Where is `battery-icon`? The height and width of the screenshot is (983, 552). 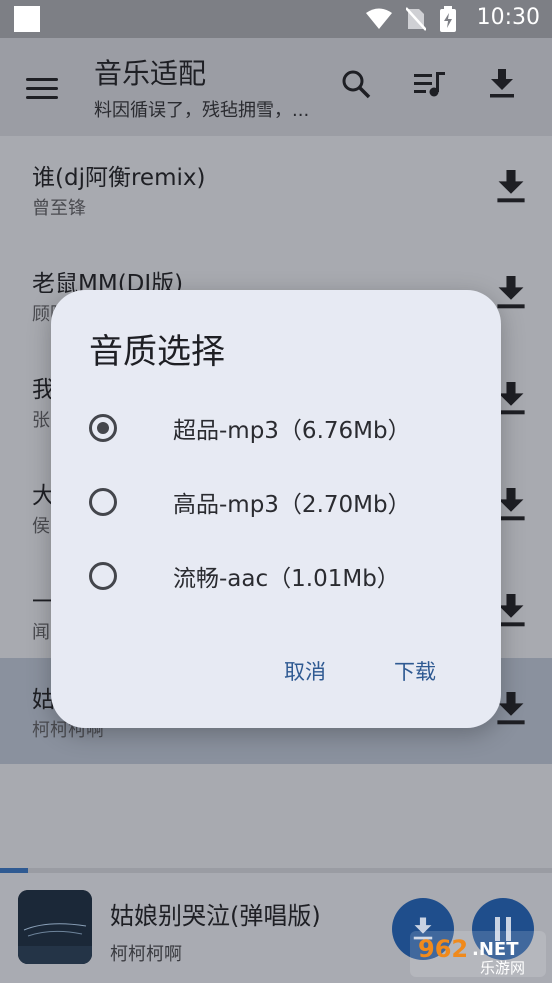 battery-icon is located at coordinates (448, 19).